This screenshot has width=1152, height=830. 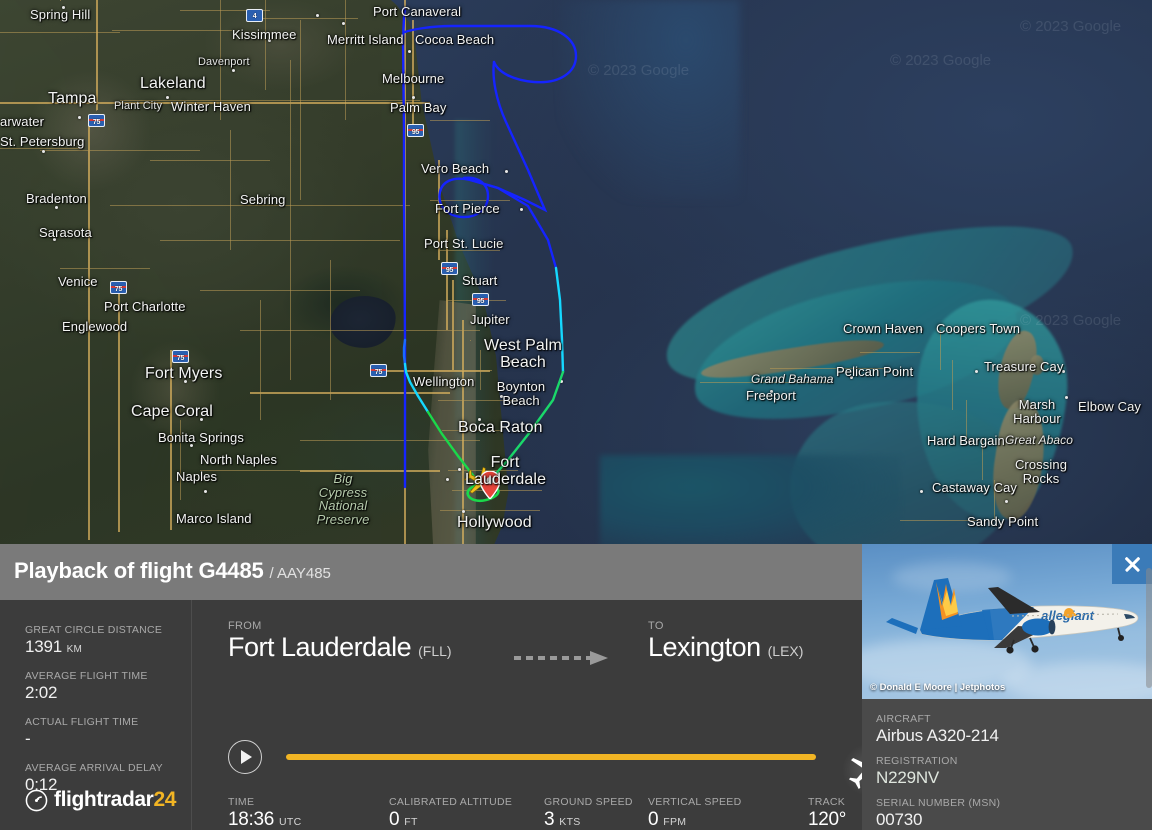 What do you see at coordinates (590, 770) in the screenshot?
I see `playback-progress-slider` at bounding box center [590, 770].